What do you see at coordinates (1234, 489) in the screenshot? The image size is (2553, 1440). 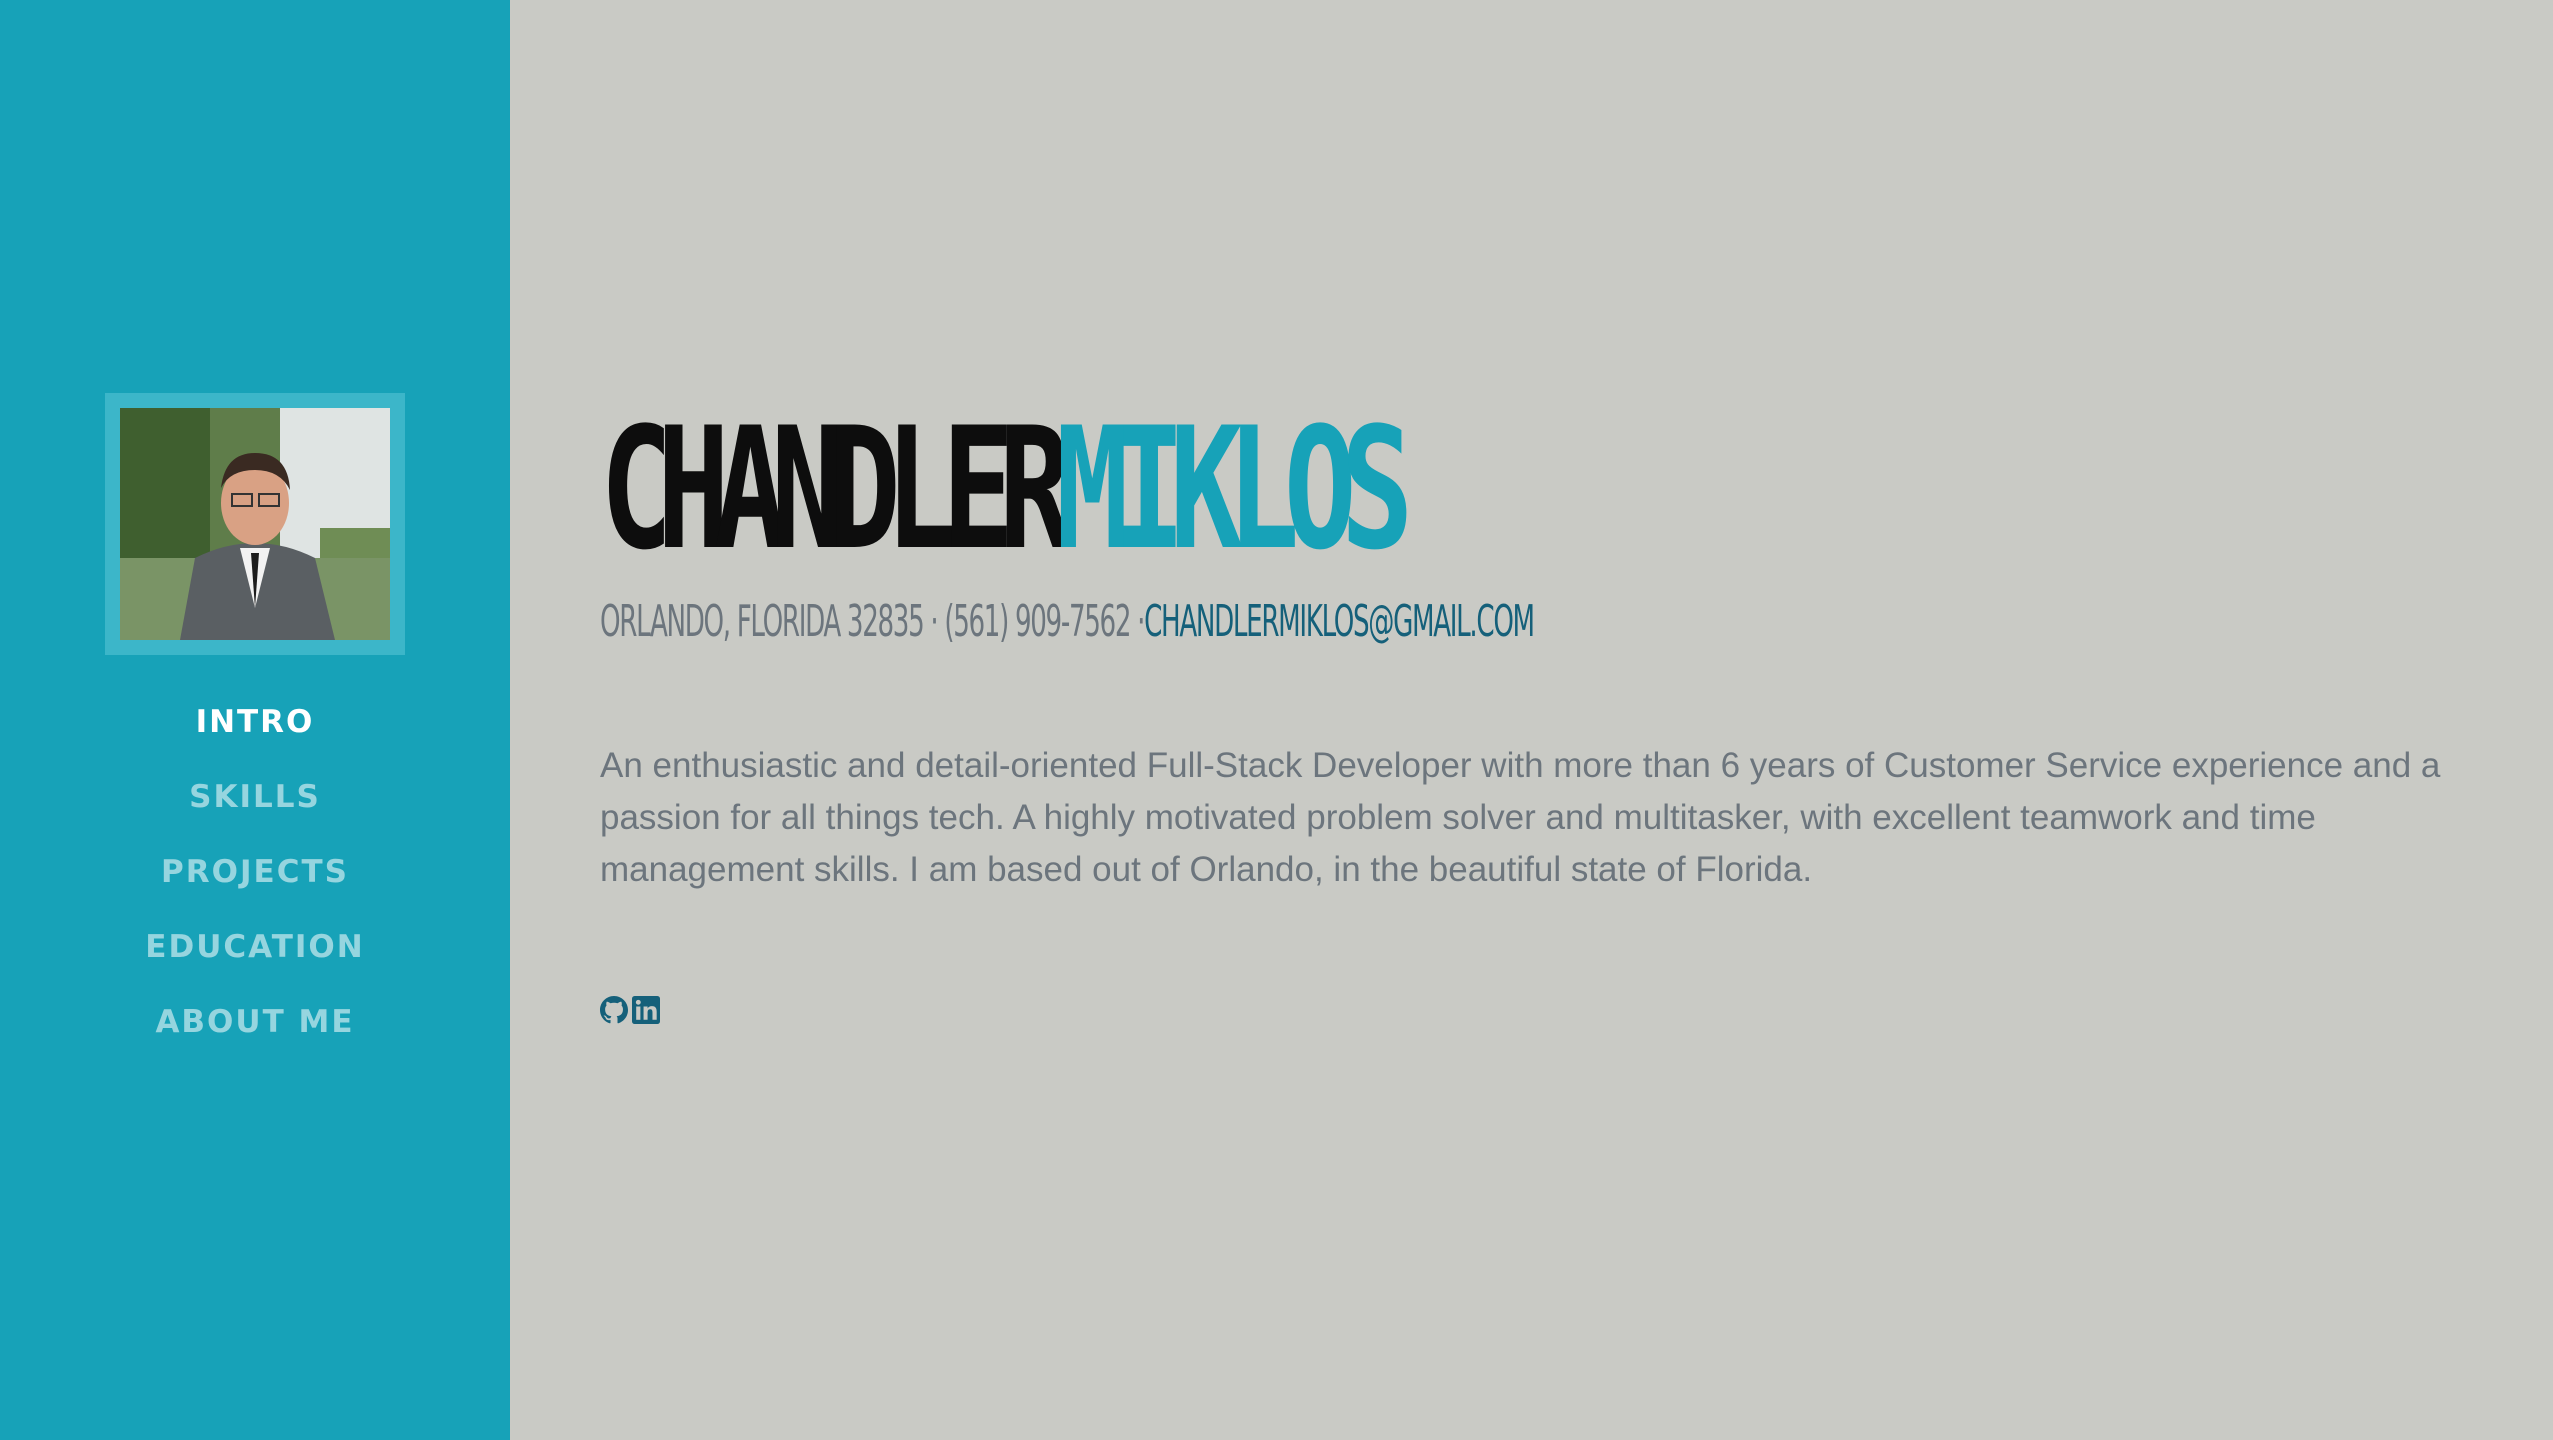 I see `last-name: MIKLOS` at bounding box center [1234, 489].